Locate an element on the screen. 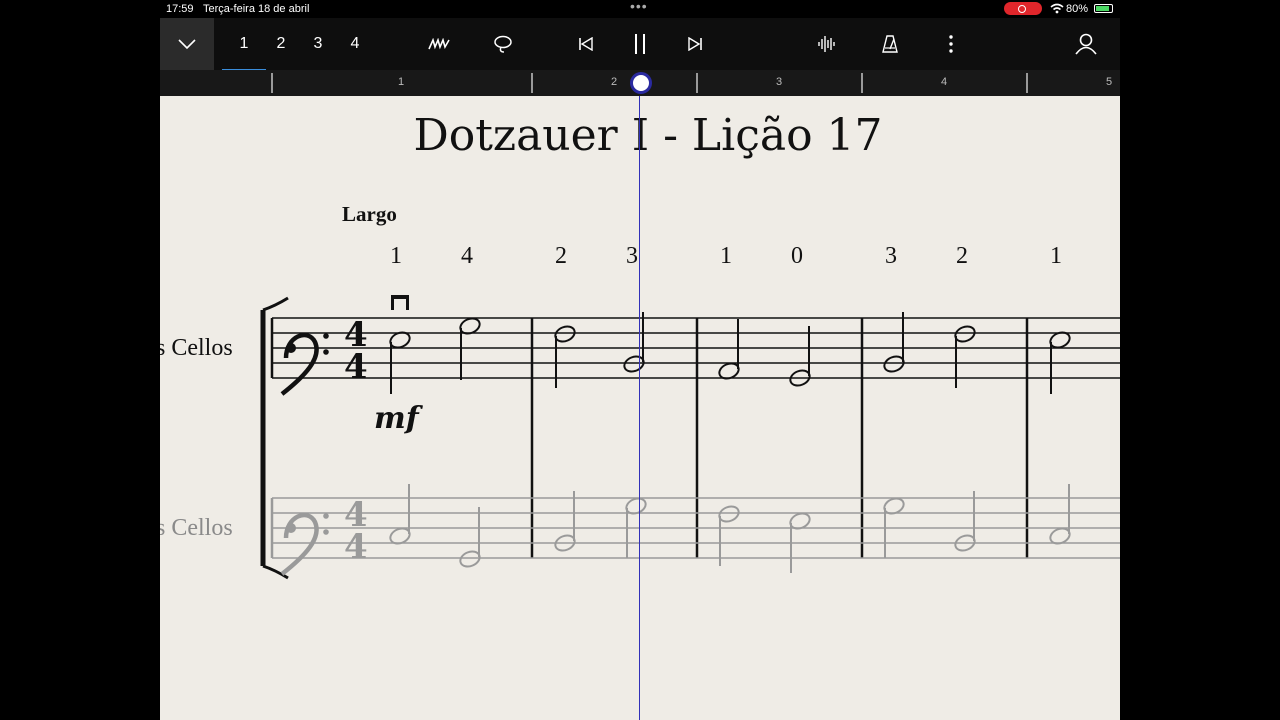 The height and width of the screenshot is (720, 1280). staff-1-notes is located at coordinates (730, 353).